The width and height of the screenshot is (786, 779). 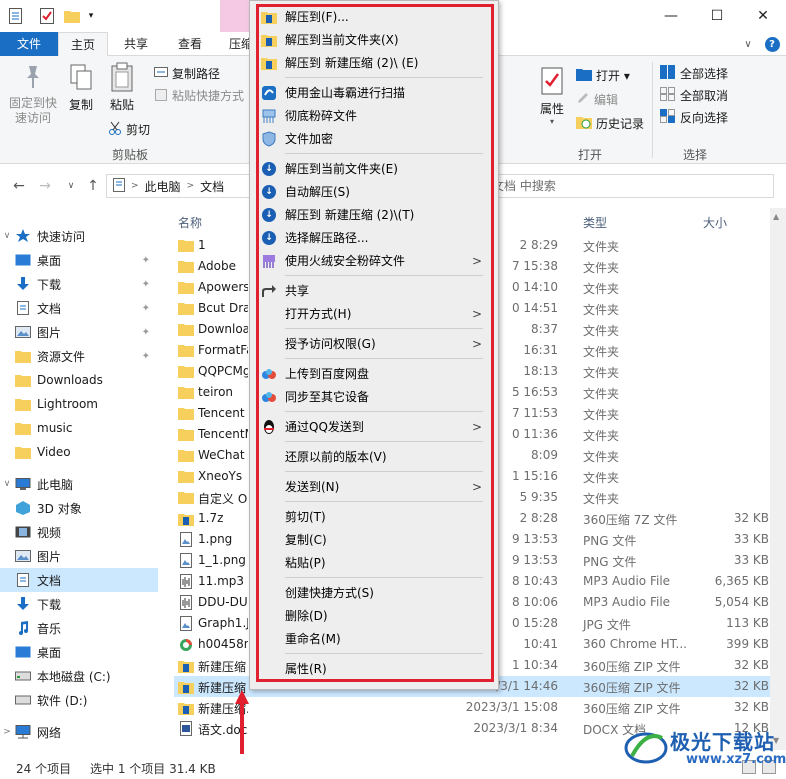 What do you see at coordinates (23, 484) in the screenshot?
I see `computer-icon` at bounding box center [23, 484].